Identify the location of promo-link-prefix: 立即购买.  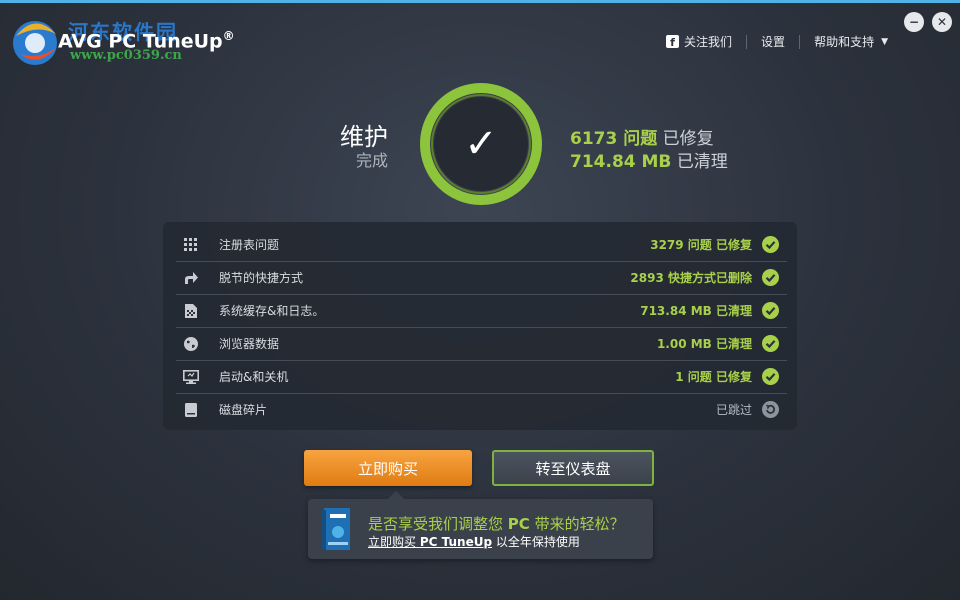
(392, 542).